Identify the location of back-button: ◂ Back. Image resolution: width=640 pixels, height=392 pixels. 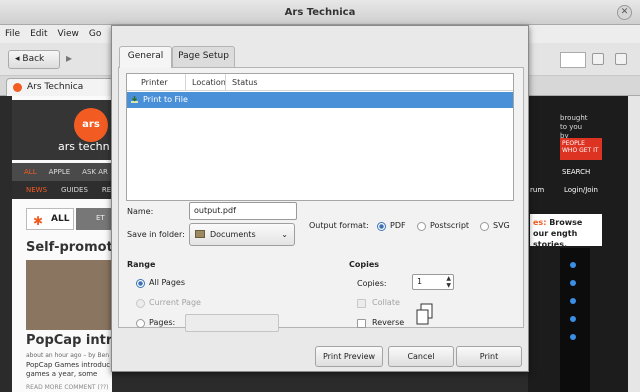
(34, 59).